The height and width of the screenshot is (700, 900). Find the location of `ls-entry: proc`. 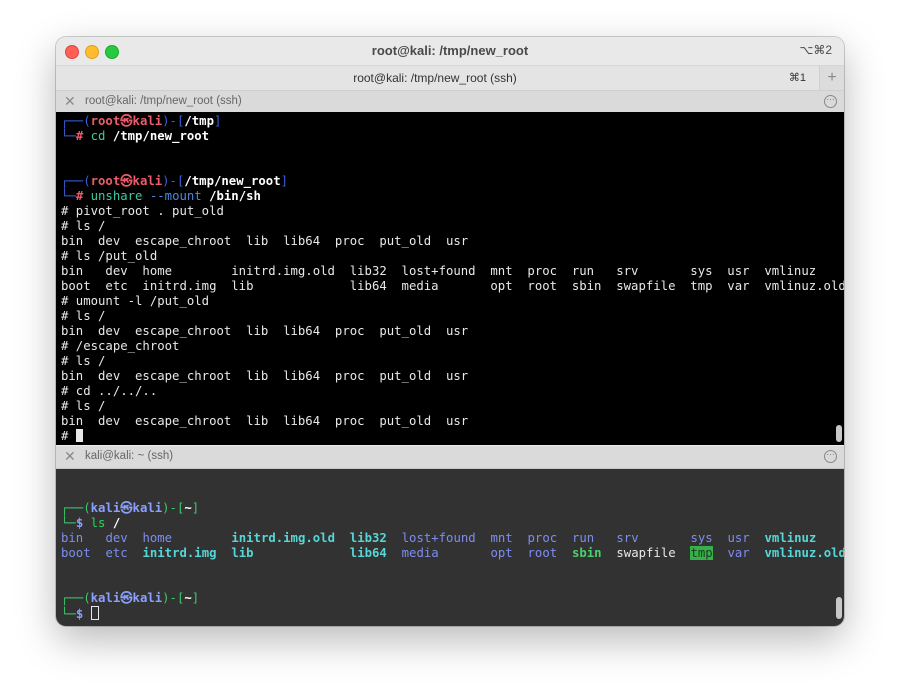

ls-entry: proc is located at coordinates (542, 538).